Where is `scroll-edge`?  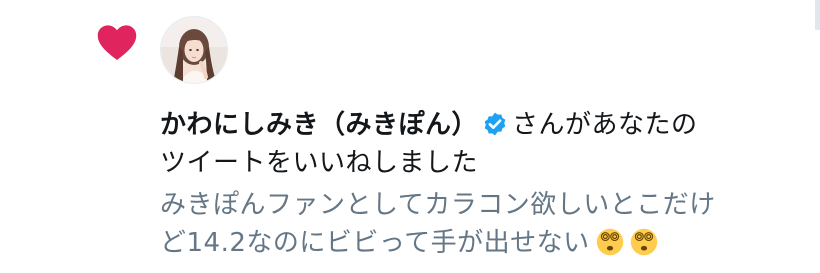
scroll-edge is located at coordinates (817, 15).